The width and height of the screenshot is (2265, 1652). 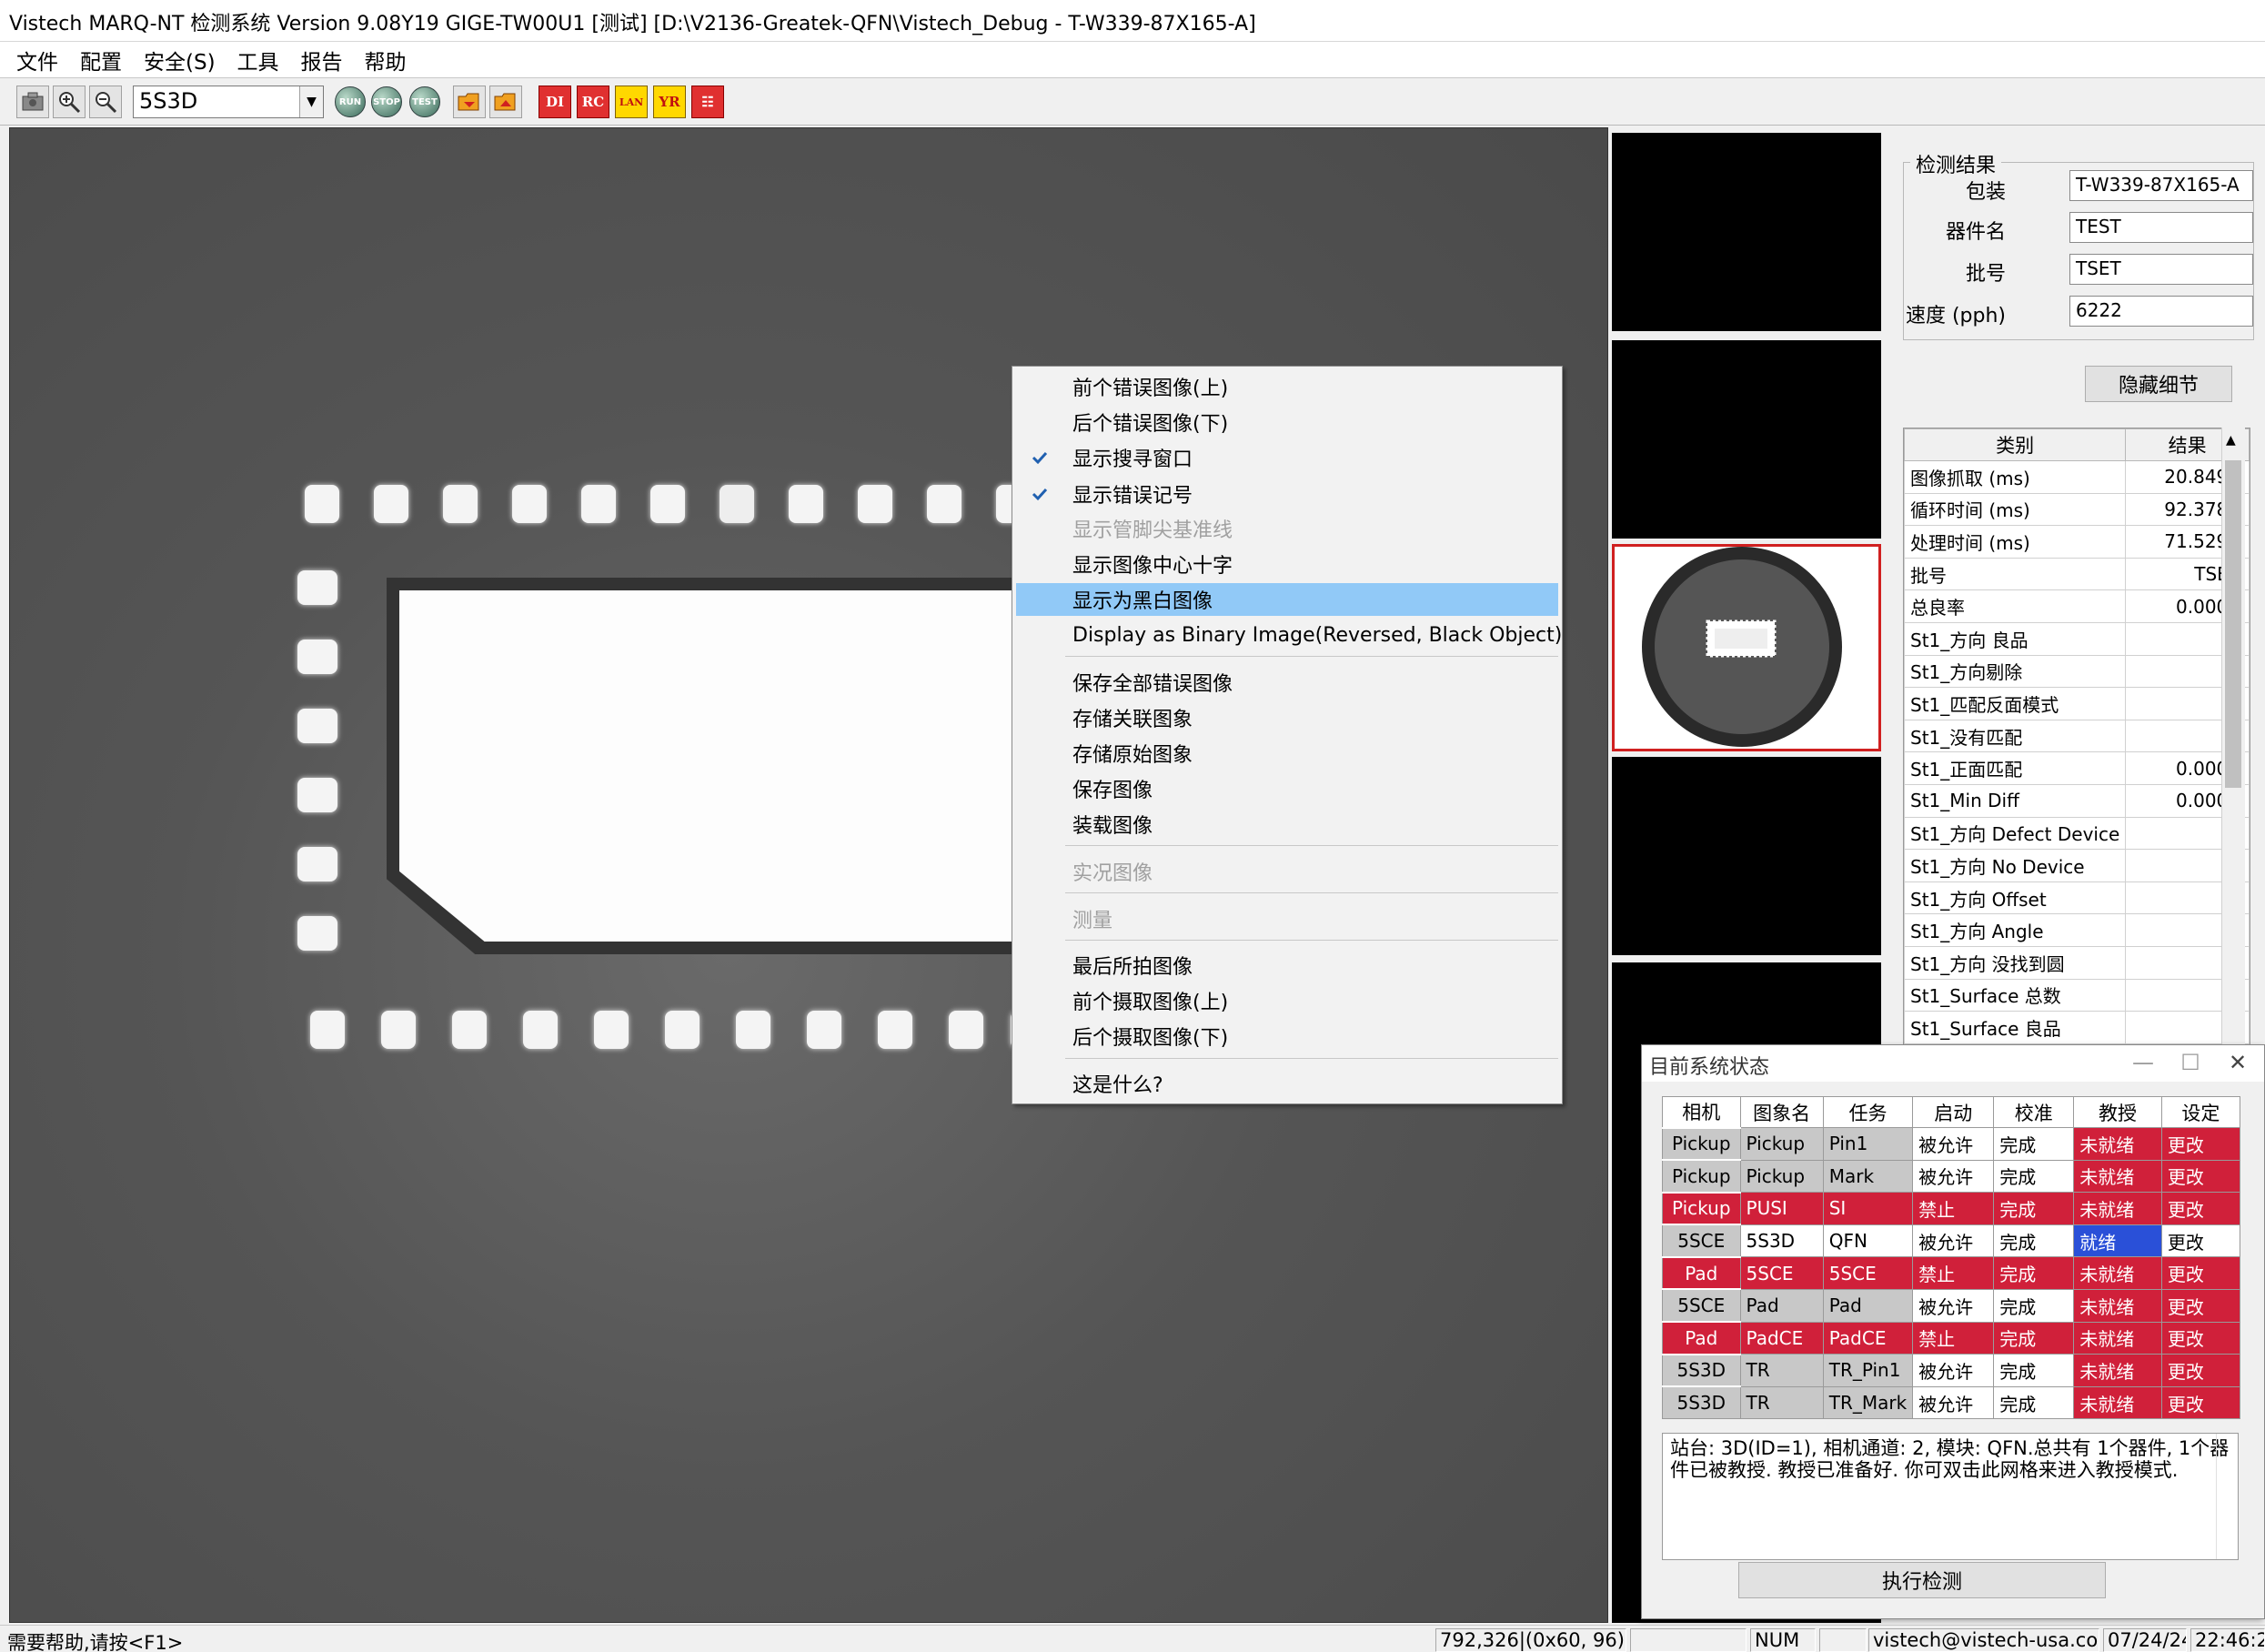 What do you see at coordinates (1287, 386) in the screenshot?
I see `context-menu-item: 前个错误图像(上)` at bounding box center [1287, 386].